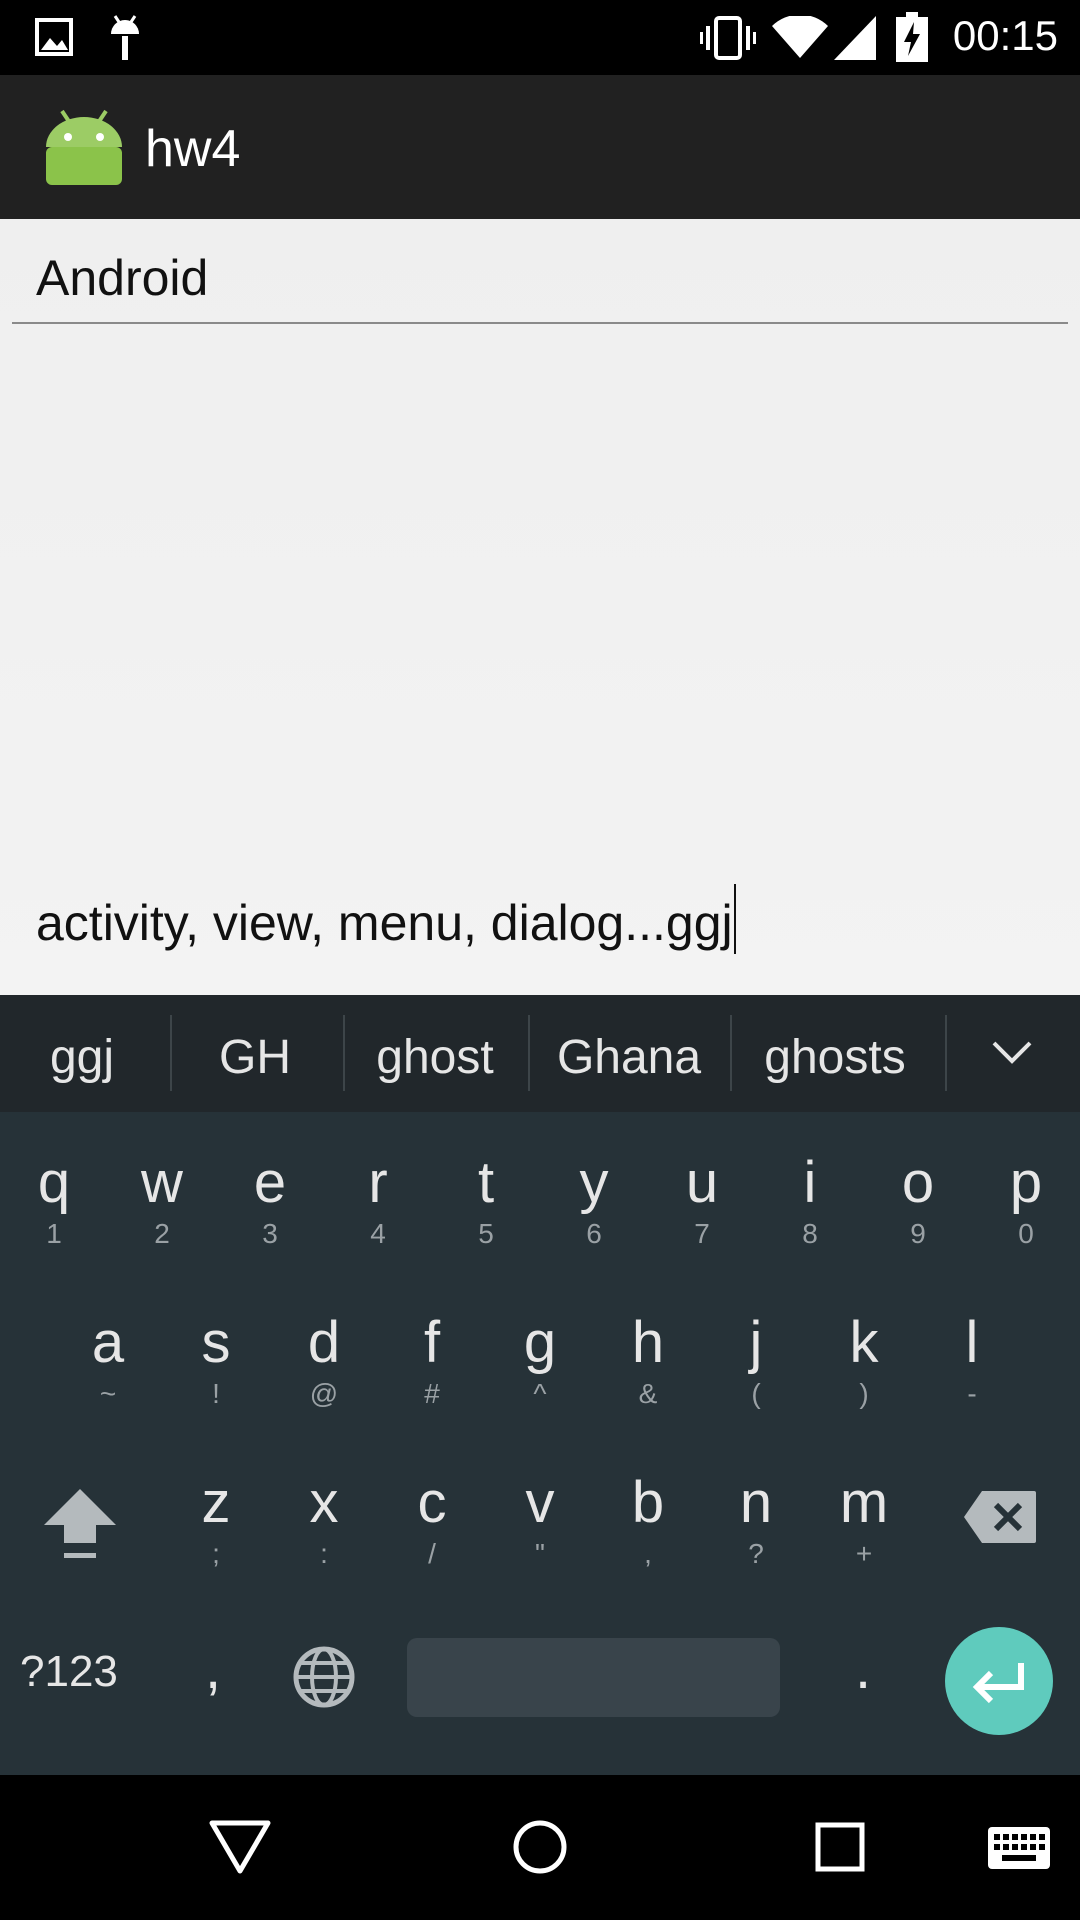 Image resolution: width=1080 pixels, height=1920 pixels. Describe the element at coordinates (216, 1393) in the screenshot. I see `key-hint: !` at that location.